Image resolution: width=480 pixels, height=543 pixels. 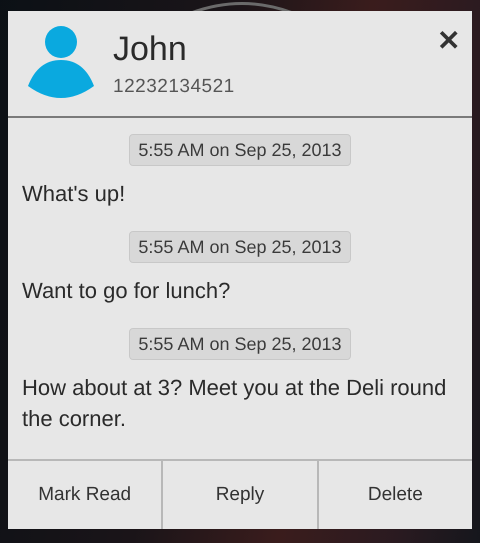 I want to click on person-icon, so click(x=61, y=63).